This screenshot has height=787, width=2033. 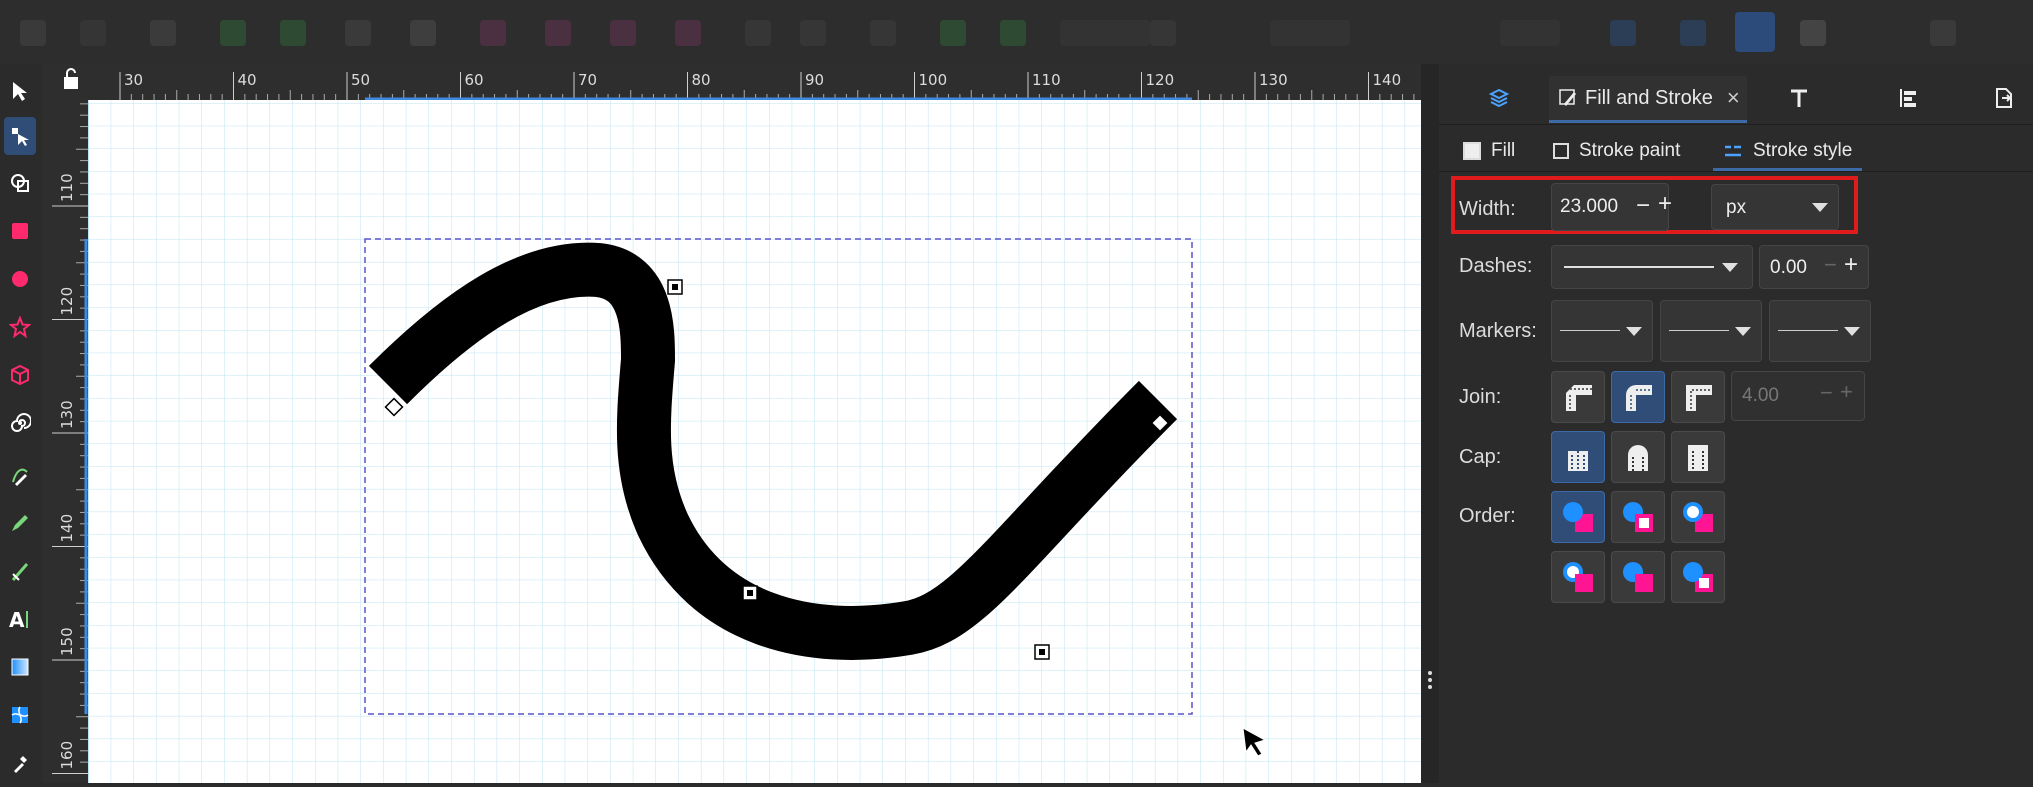 I want to click on miter-increment-button: +, so click(x=1846, y=392).